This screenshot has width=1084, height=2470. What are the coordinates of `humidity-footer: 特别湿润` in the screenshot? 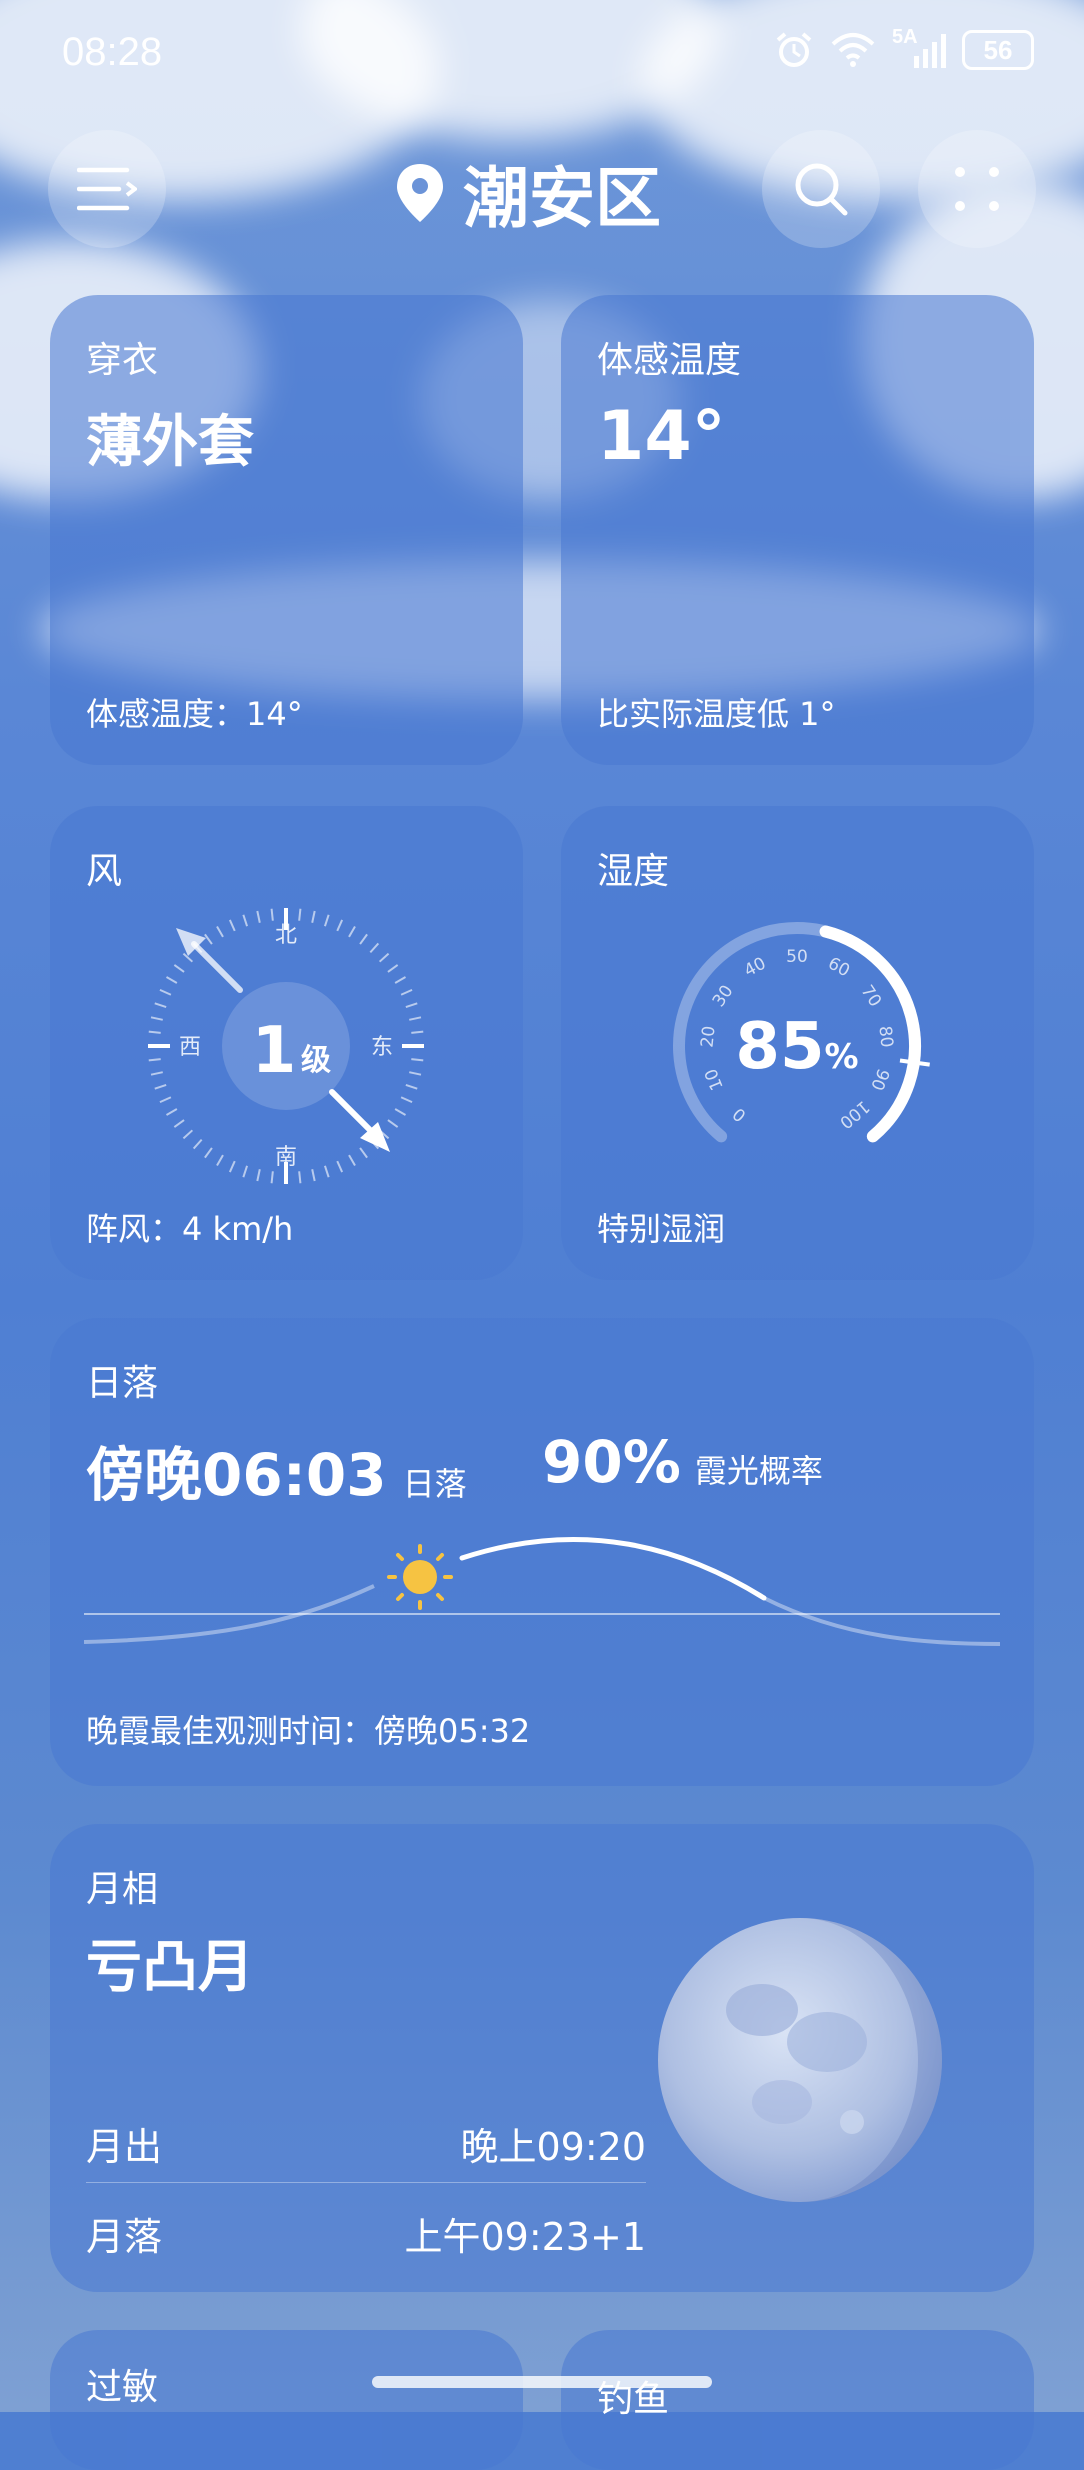 It's located at (661, 1229).